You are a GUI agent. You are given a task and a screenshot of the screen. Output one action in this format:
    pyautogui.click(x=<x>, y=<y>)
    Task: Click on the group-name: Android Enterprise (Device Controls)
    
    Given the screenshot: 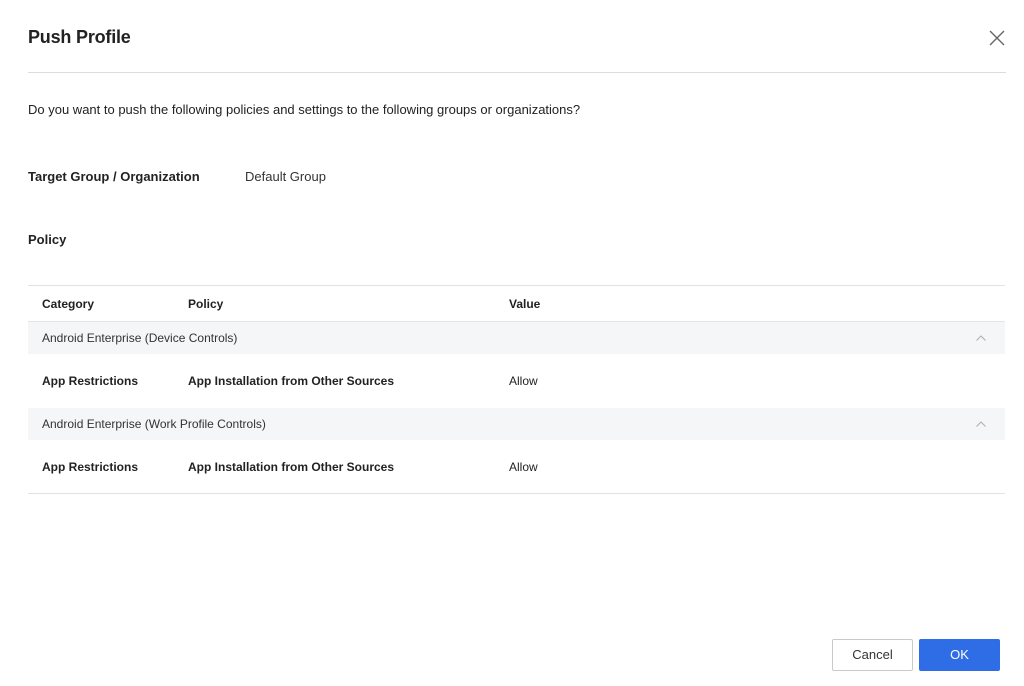 What is the action you would take?
    pyautogui.click(x=140, y=338)
    